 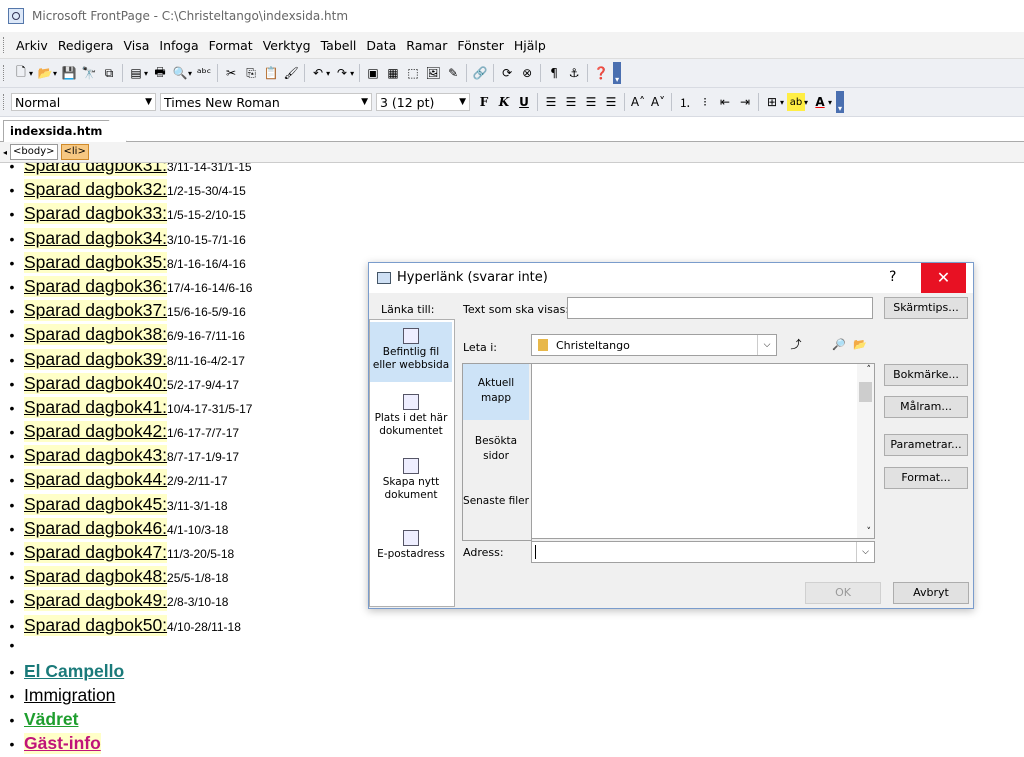 I want to click on scroll-left-icon: ◂, so click(x=5, y=152).